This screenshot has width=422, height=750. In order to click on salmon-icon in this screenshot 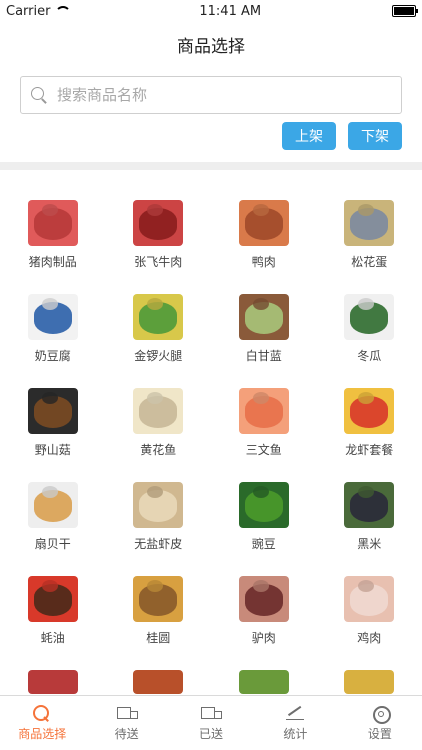, I will do `click(263, 411)`.